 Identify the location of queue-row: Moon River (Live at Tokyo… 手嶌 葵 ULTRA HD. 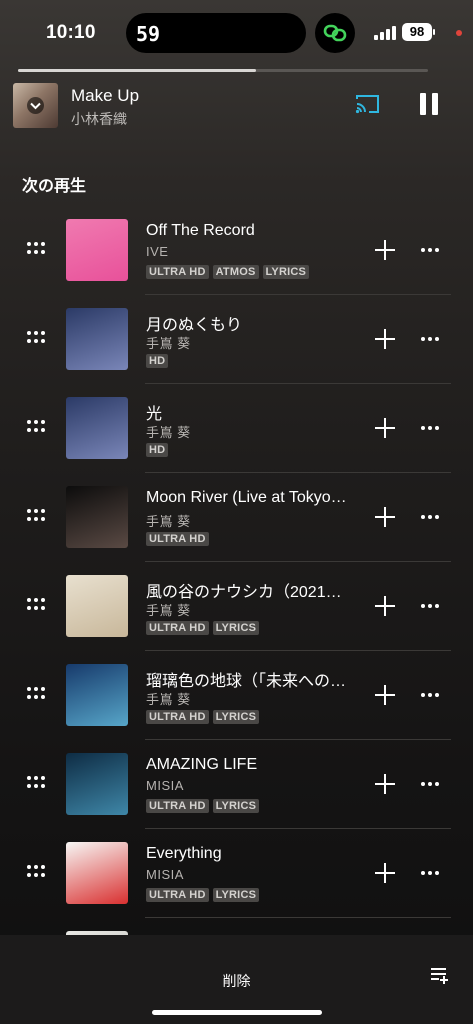
(236, 517).